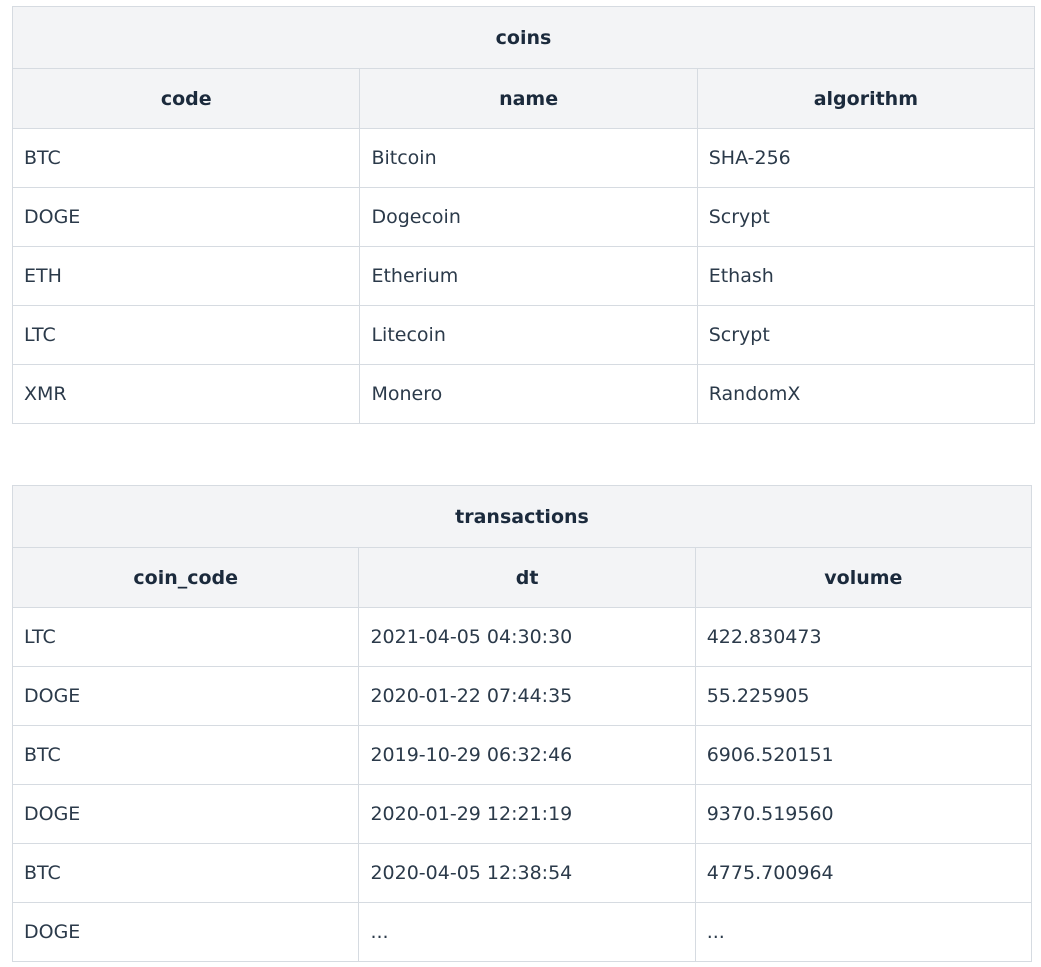 This screenshot has height=967, width=1041. Describe the element at coordinates (866, 158) in the screenshot. I see `cell-algorithm: SHA-256` at that location.